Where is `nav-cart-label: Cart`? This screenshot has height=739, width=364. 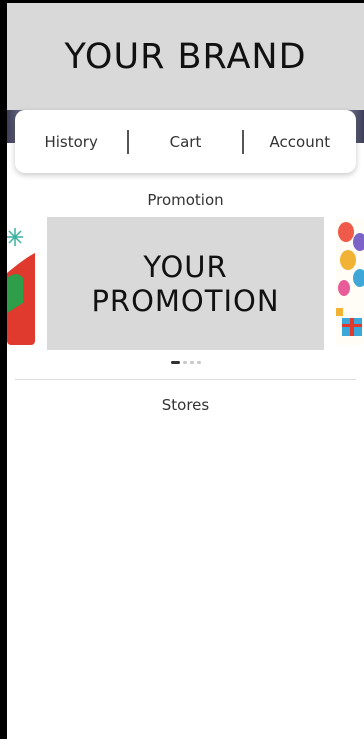
nav-cart-label: Cart is located at coordinates (185, 141).